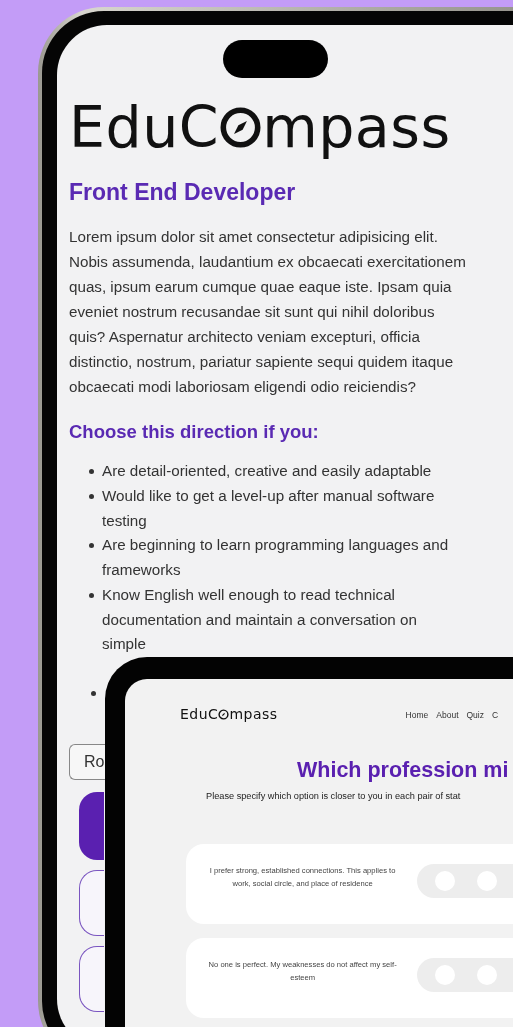 This screenshot has height=1027, width=513. What do you see at coordinates (475, 714) in the screenshot?
I see `nav-link: Quiz` at bounding box center [475, 714].